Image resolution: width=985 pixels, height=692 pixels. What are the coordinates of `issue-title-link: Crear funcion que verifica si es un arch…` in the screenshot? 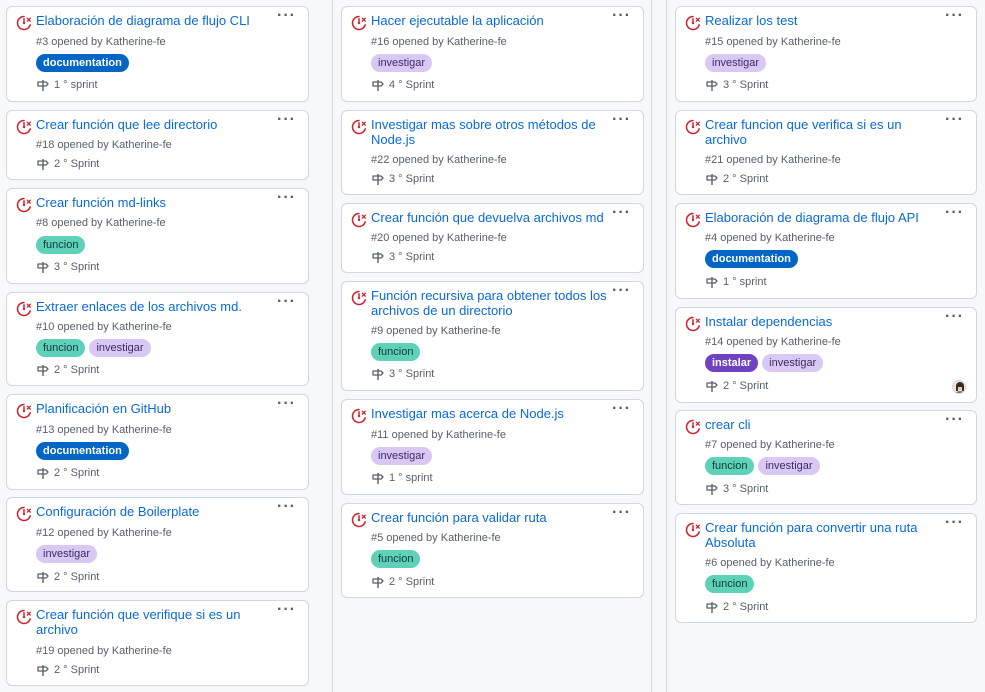 It's located at (805, 132).